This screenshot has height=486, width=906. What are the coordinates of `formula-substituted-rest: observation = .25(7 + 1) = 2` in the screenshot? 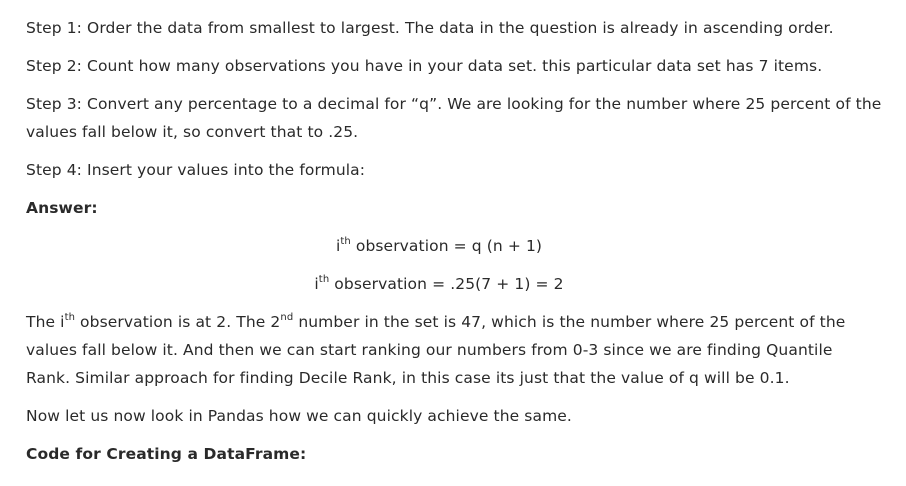 It's located at (446, 284).